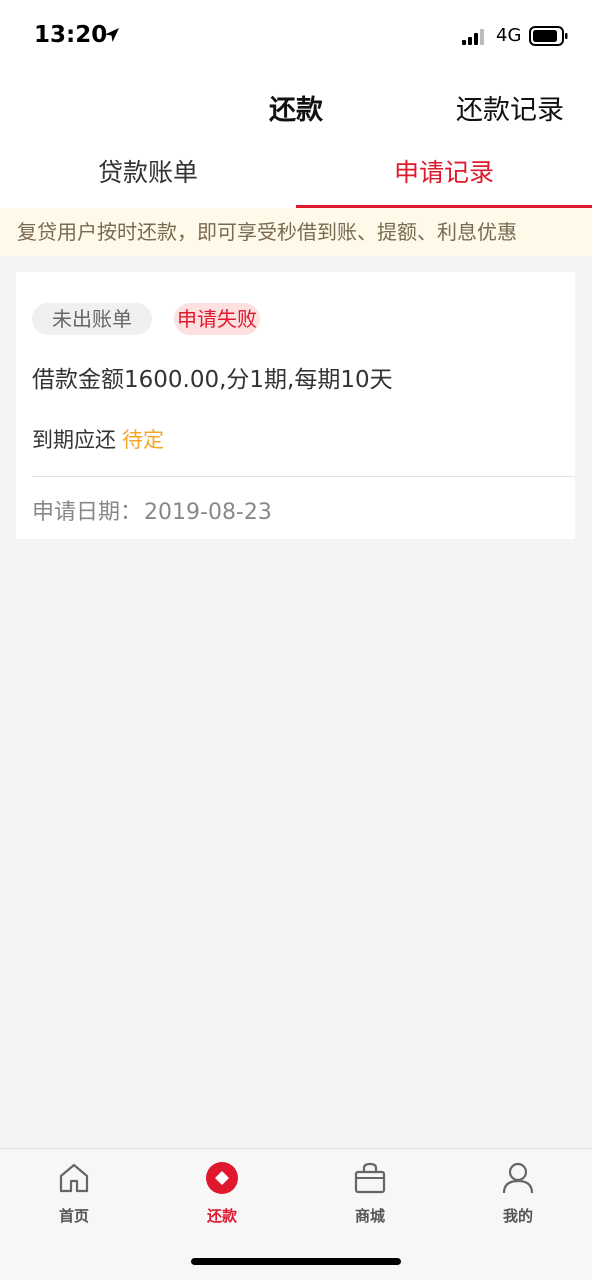 The width and height of the screenshot is (592, 1280). I want to click on network-type: 4G, so click(509, 35).